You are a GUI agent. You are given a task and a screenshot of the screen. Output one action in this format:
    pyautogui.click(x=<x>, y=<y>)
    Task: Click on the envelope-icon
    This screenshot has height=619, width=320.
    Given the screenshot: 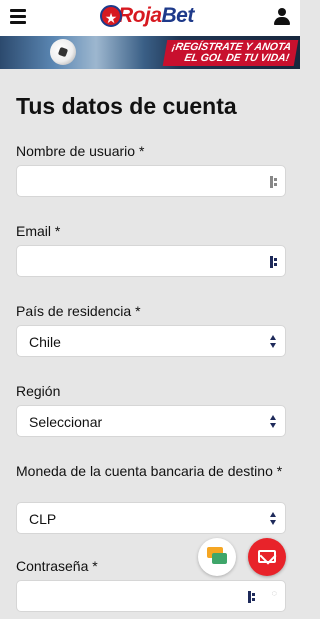 What is the action you would take?
    pyautogui.click(x=267, y=556)
    